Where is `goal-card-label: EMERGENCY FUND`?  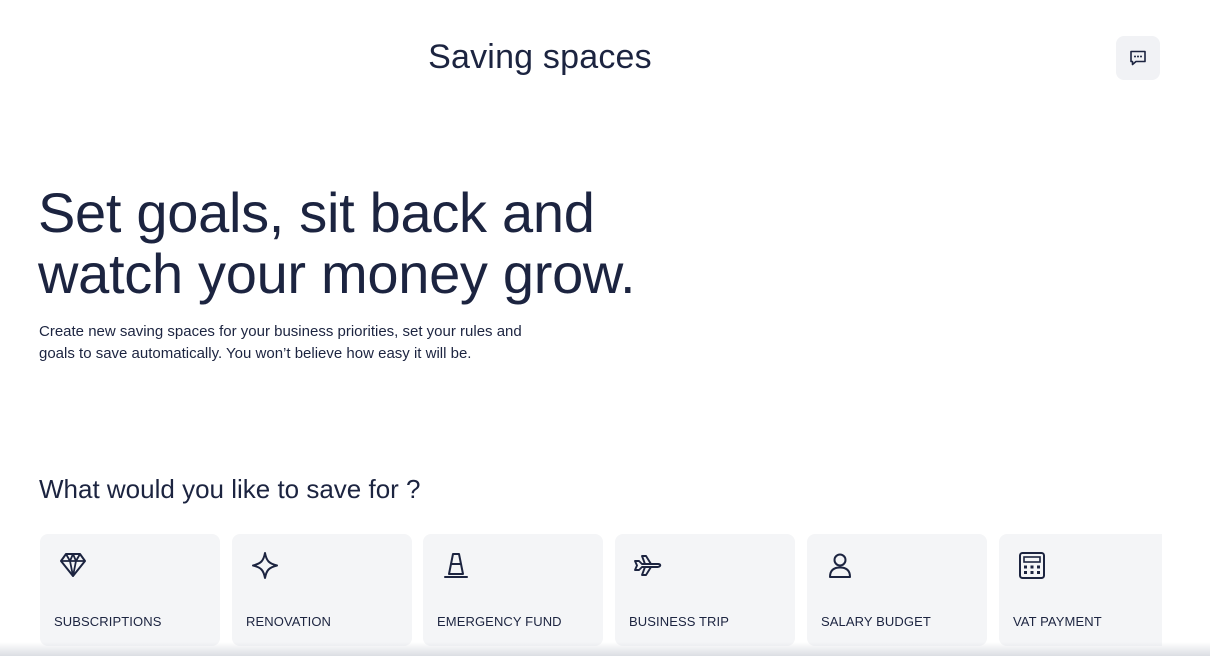 goal-card-label: EMERGENCY FUND is located at coordinates (499, 621).